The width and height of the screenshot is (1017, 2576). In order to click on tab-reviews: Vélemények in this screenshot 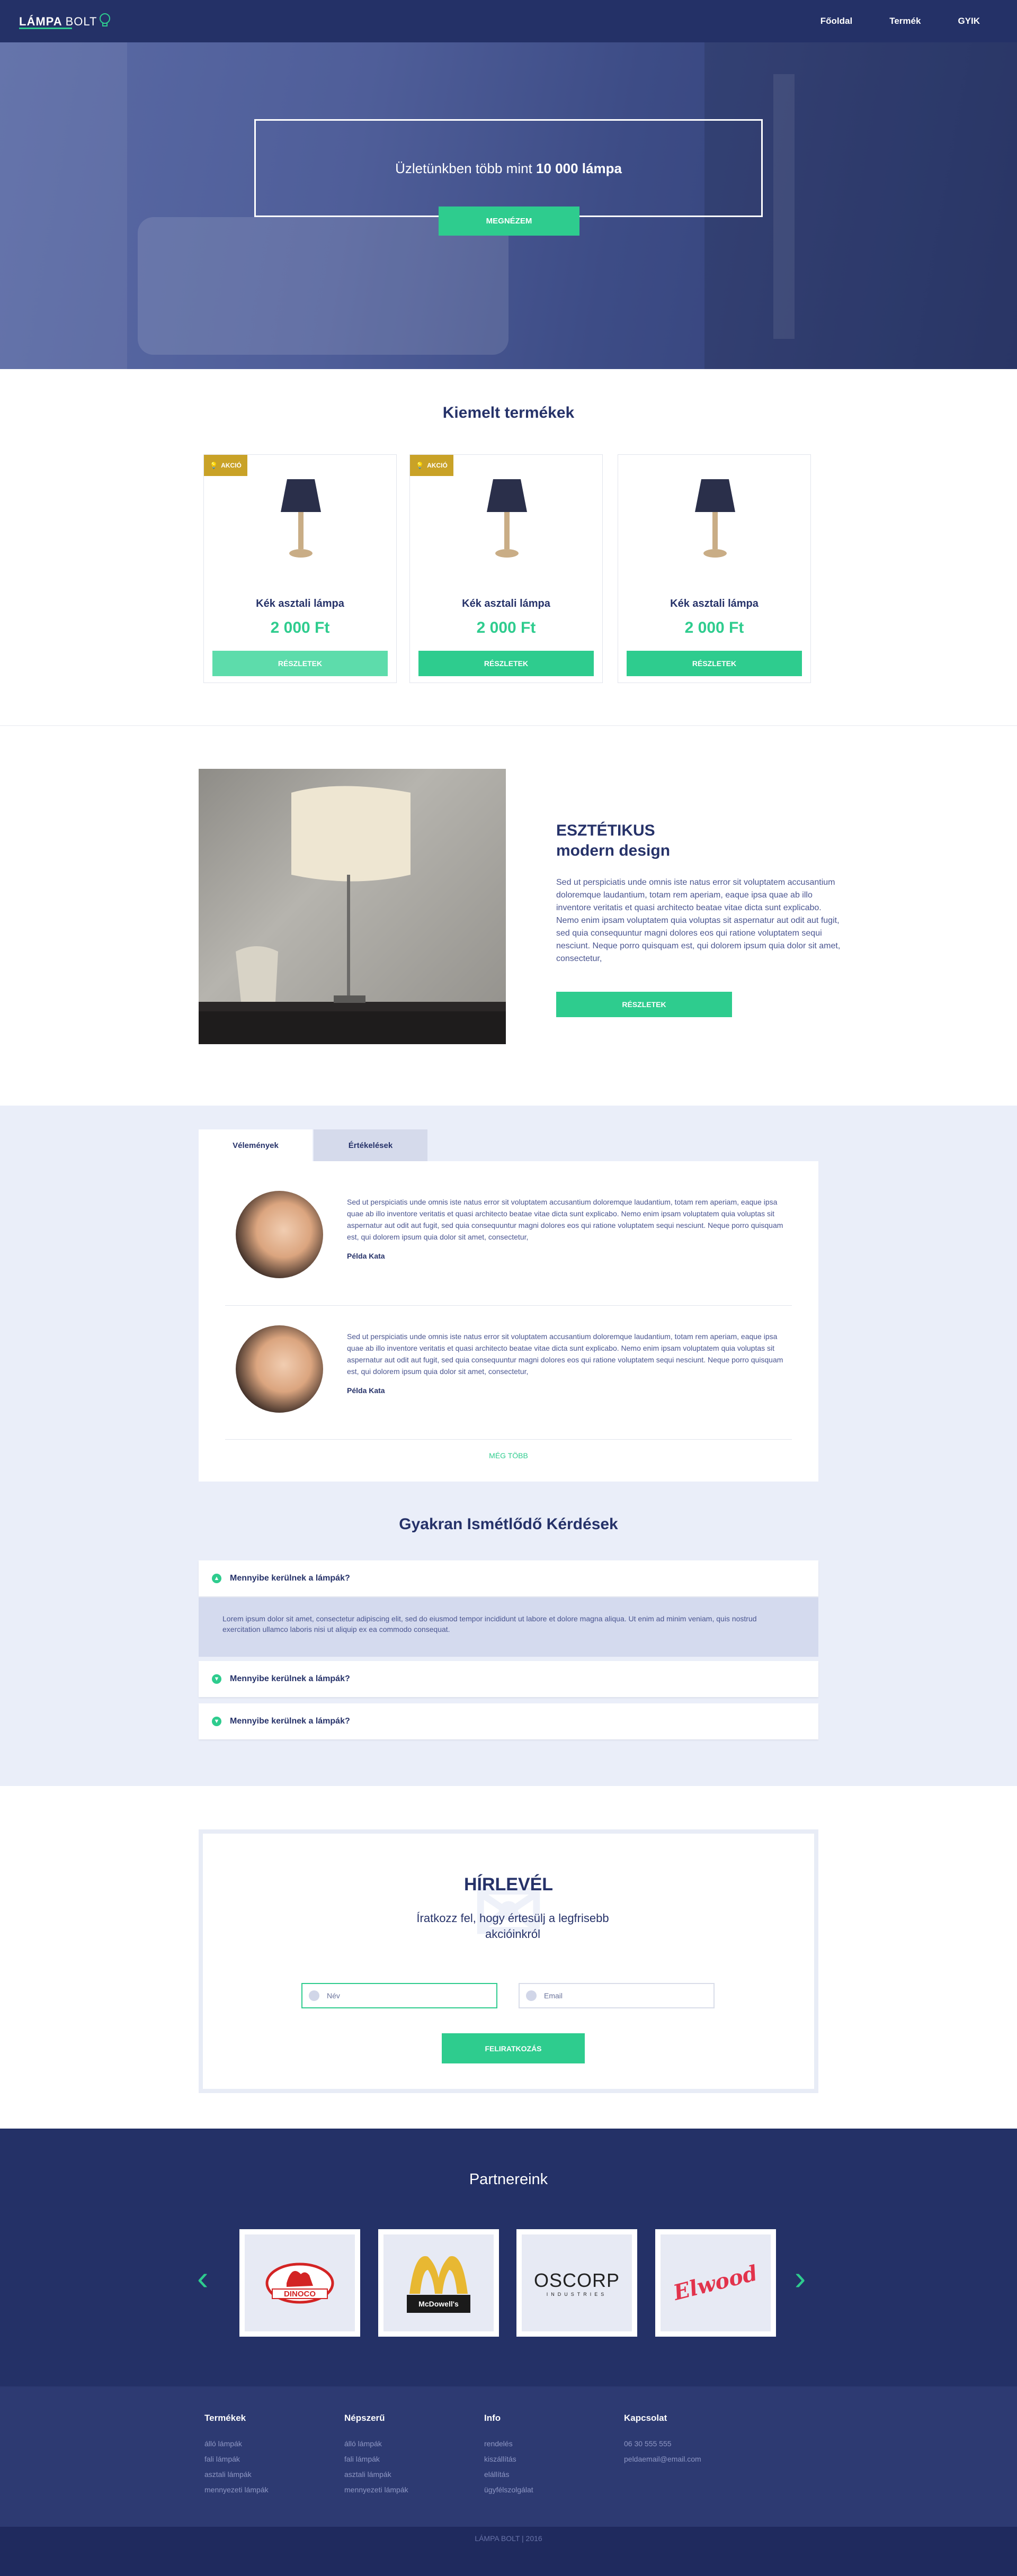, I will do `click(256, 1145)`.